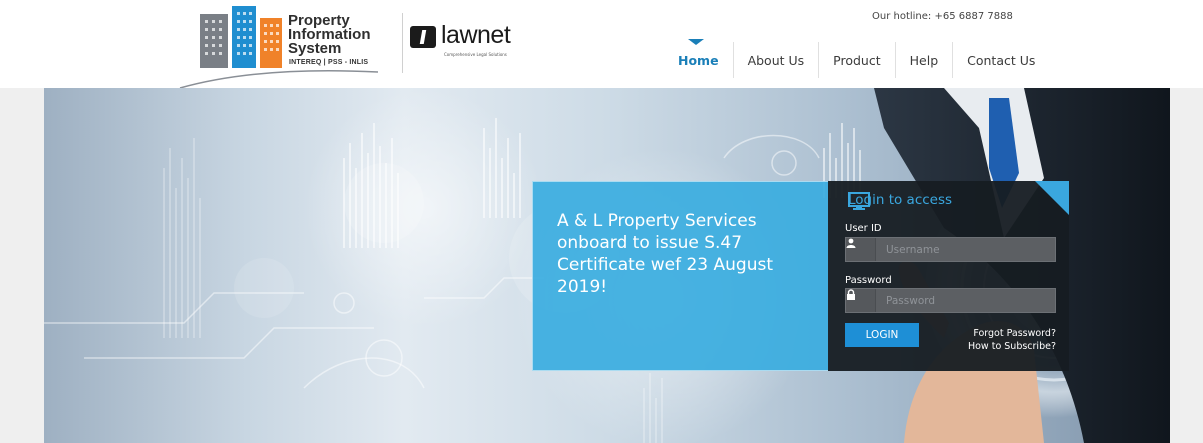 This screenshot has height=443, width=1203. I want to click on logo-building-gray, so click(214, 41).